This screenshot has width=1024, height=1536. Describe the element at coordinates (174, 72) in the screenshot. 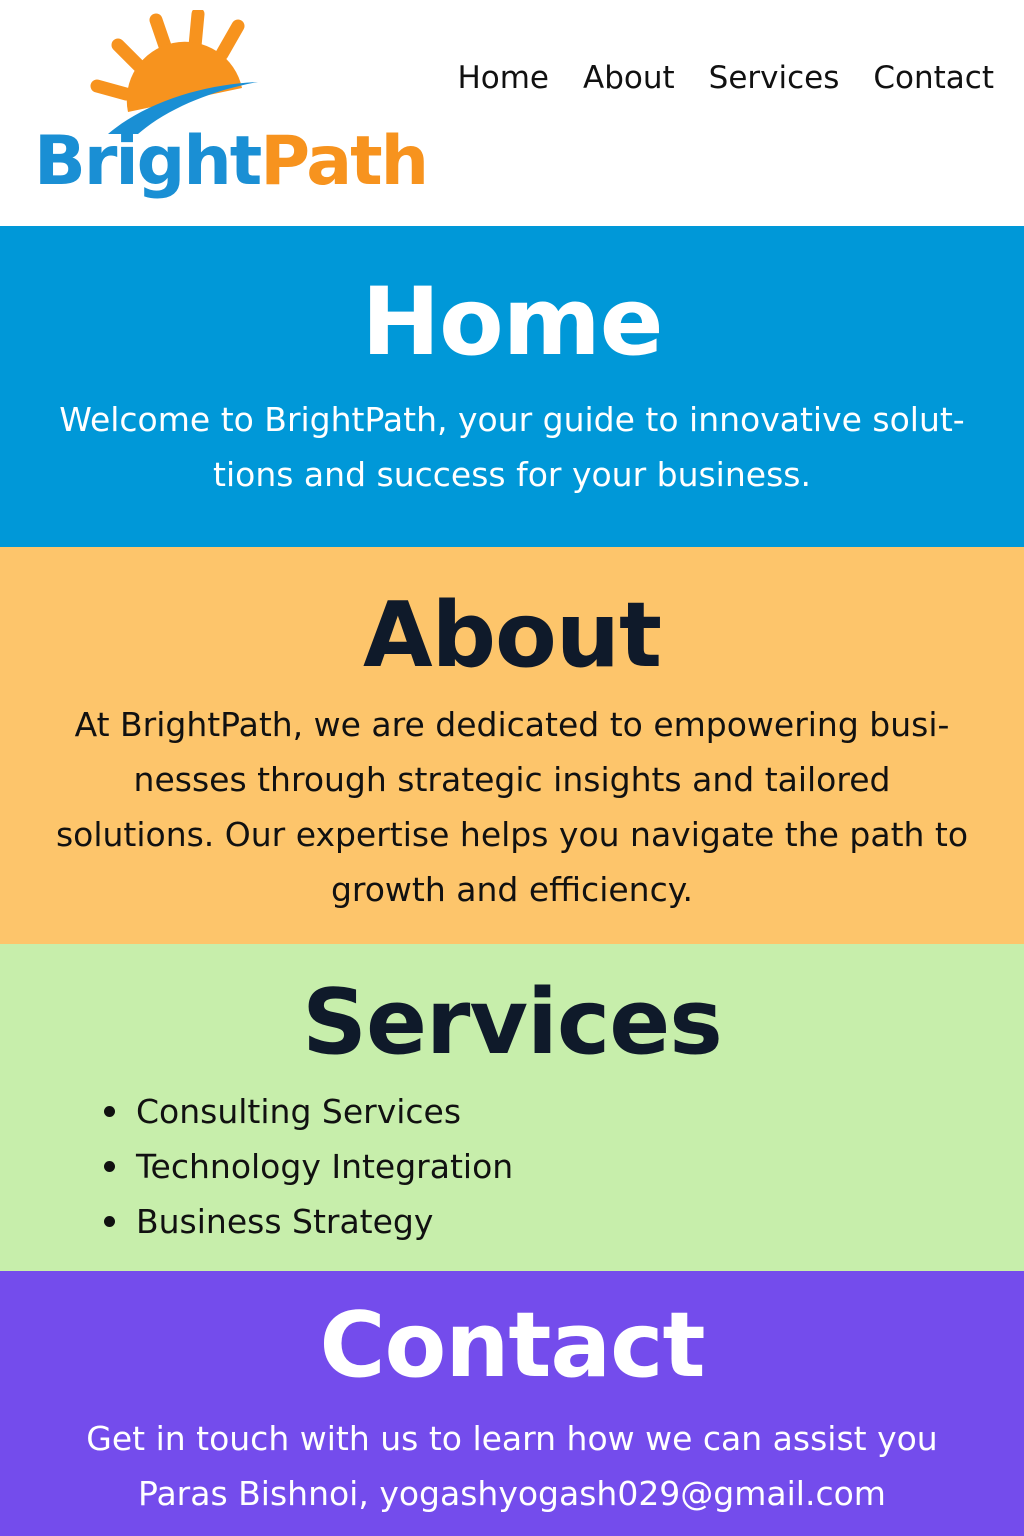

I see `sunrise-icon` at that location.